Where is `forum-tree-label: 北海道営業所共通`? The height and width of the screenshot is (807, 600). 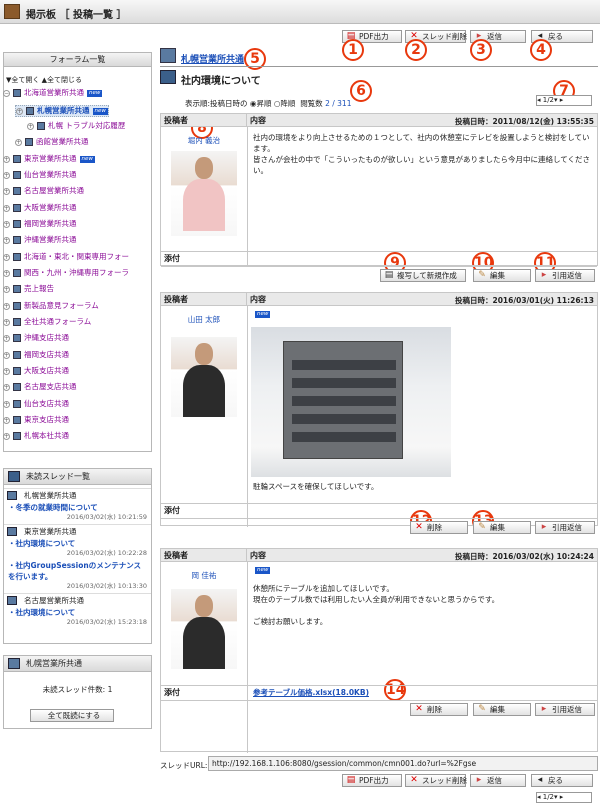 forum-tree-label: 北海道営業所共通 is located at coordinates (54, 92).